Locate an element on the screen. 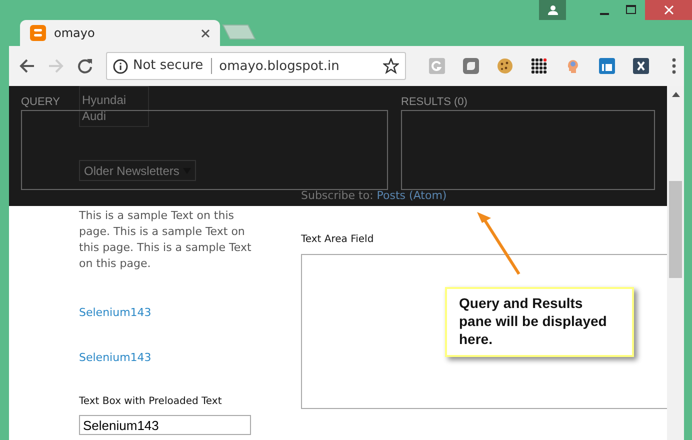  callout-arrow is located at coordinates (498, 243).